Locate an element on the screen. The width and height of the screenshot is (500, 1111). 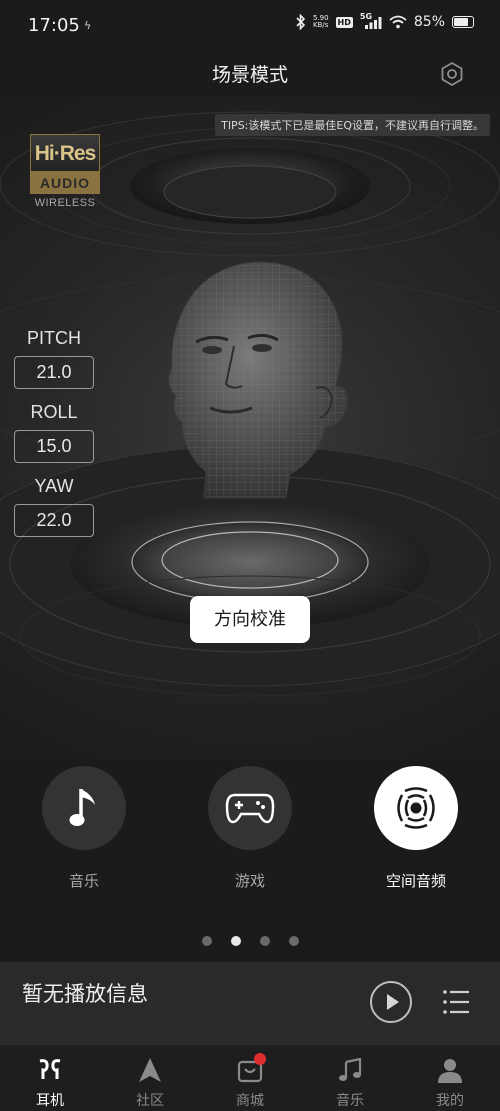
nav-item-community: 社区 is located at coordinates (150, 1081).